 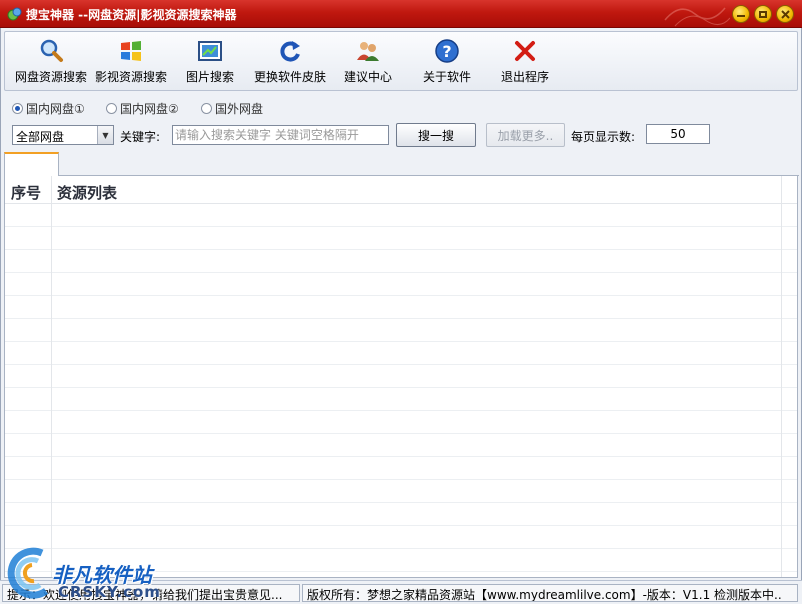 What do you see at coordinates (140, 137) in the screenshot?
I see `keyword-label: 关键字:` at bounding box center [140, 137].